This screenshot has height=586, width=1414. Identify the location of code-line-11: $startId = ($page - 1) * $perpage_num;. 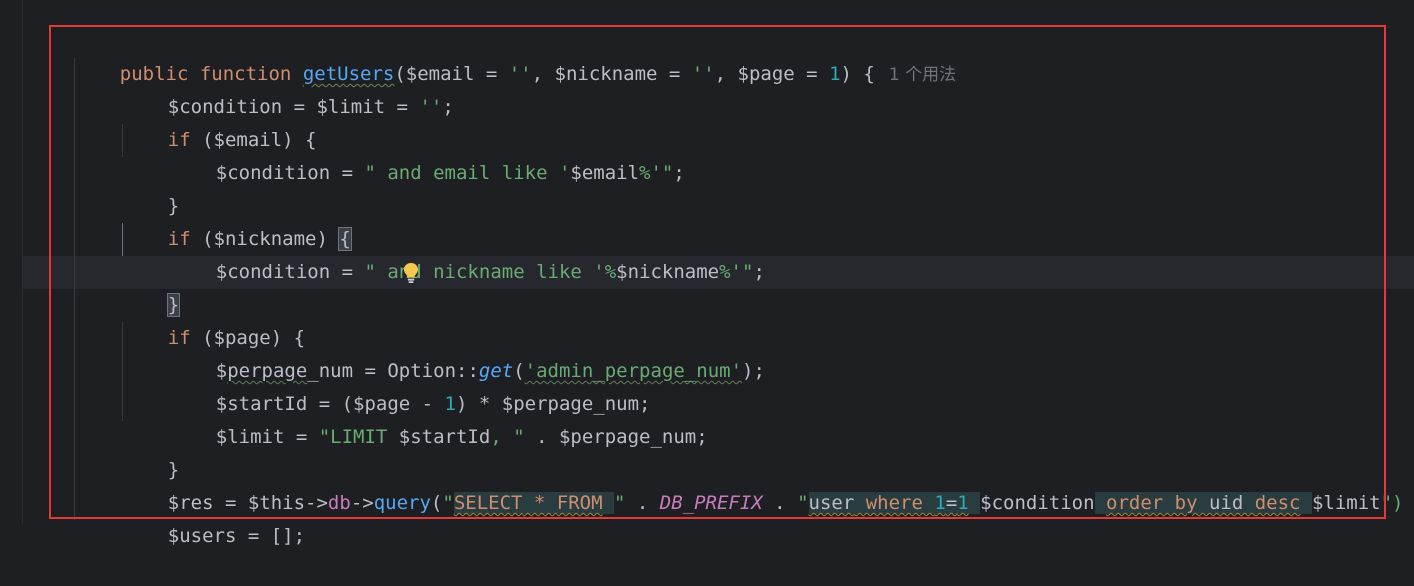
(325, 385).